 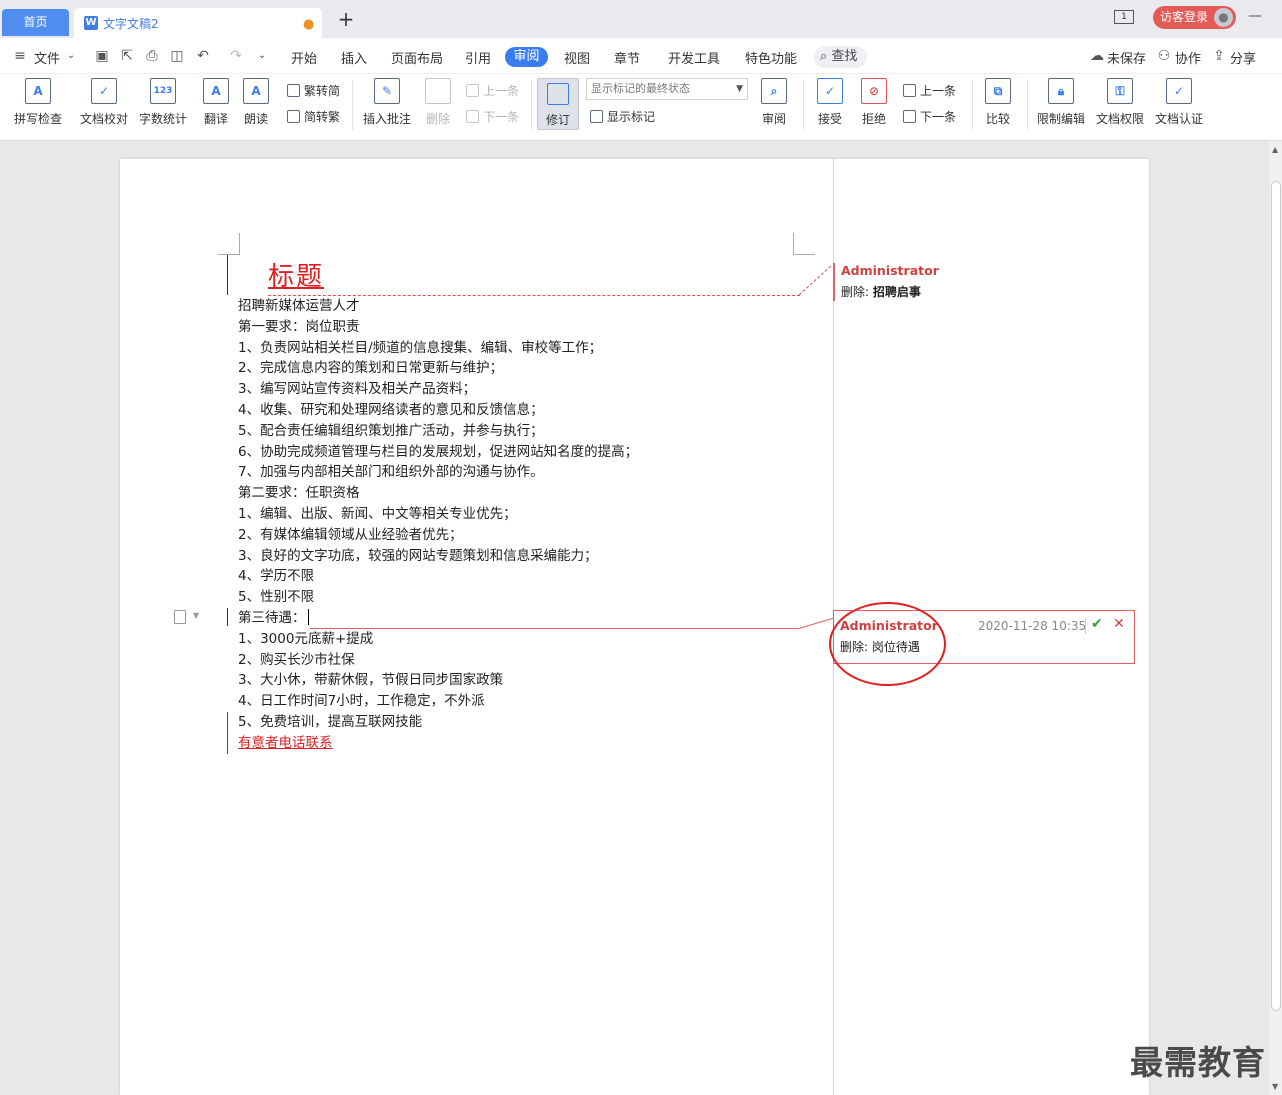 What do you see at coordinates (1119, 624) in the screenshot?
I see `reject-x-icon: ✕` at bounding box center [1119, 624].